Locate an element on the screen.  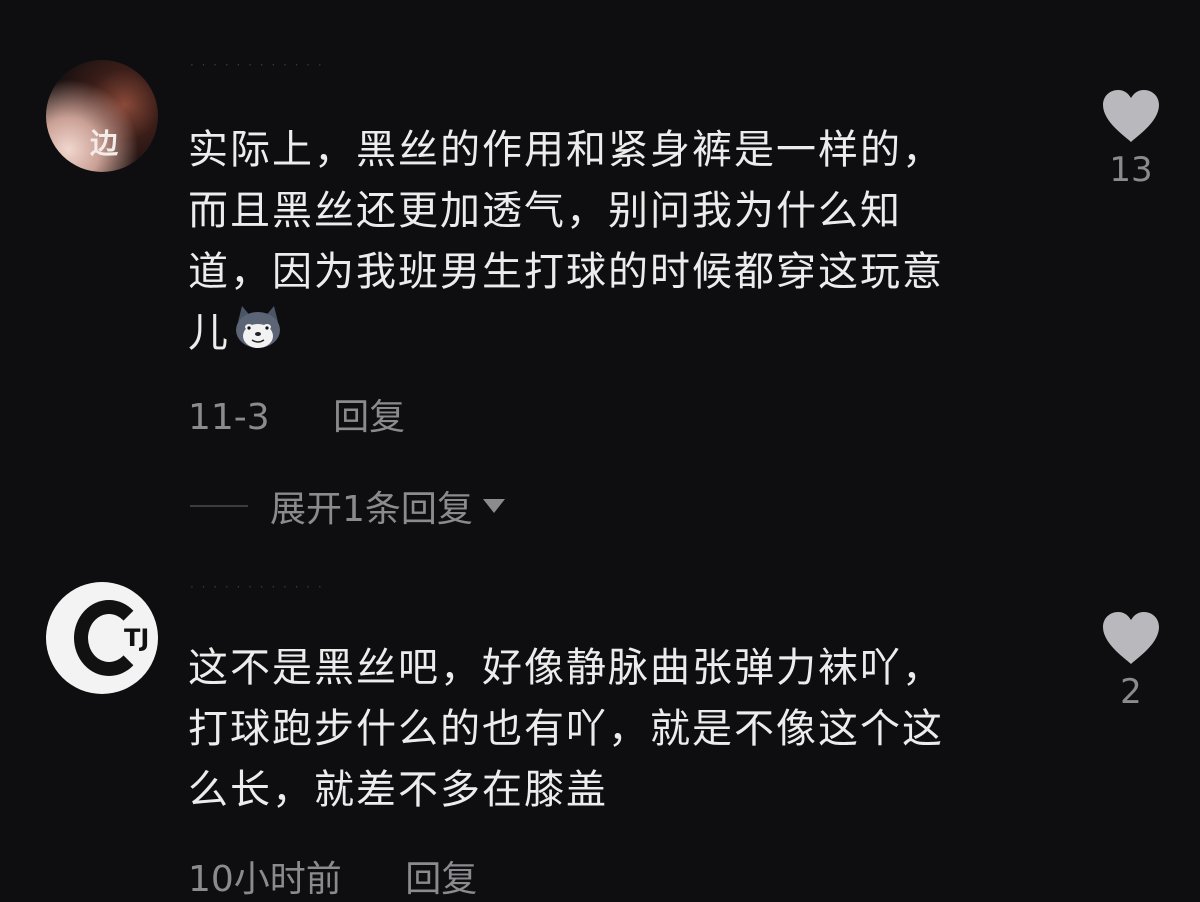
comment-meta: 10小时前 回复 is located at coordinates (332, 876).